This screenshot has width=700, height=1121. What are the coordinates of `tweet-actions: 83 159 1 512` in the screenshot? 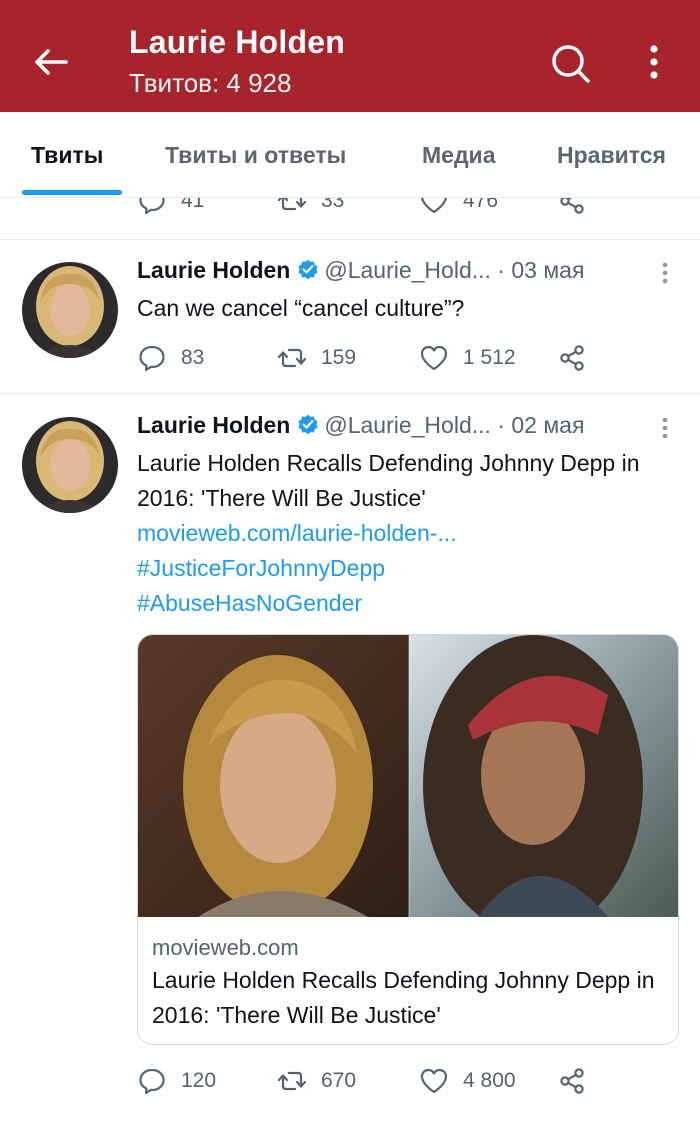 It's located at (377, 358).